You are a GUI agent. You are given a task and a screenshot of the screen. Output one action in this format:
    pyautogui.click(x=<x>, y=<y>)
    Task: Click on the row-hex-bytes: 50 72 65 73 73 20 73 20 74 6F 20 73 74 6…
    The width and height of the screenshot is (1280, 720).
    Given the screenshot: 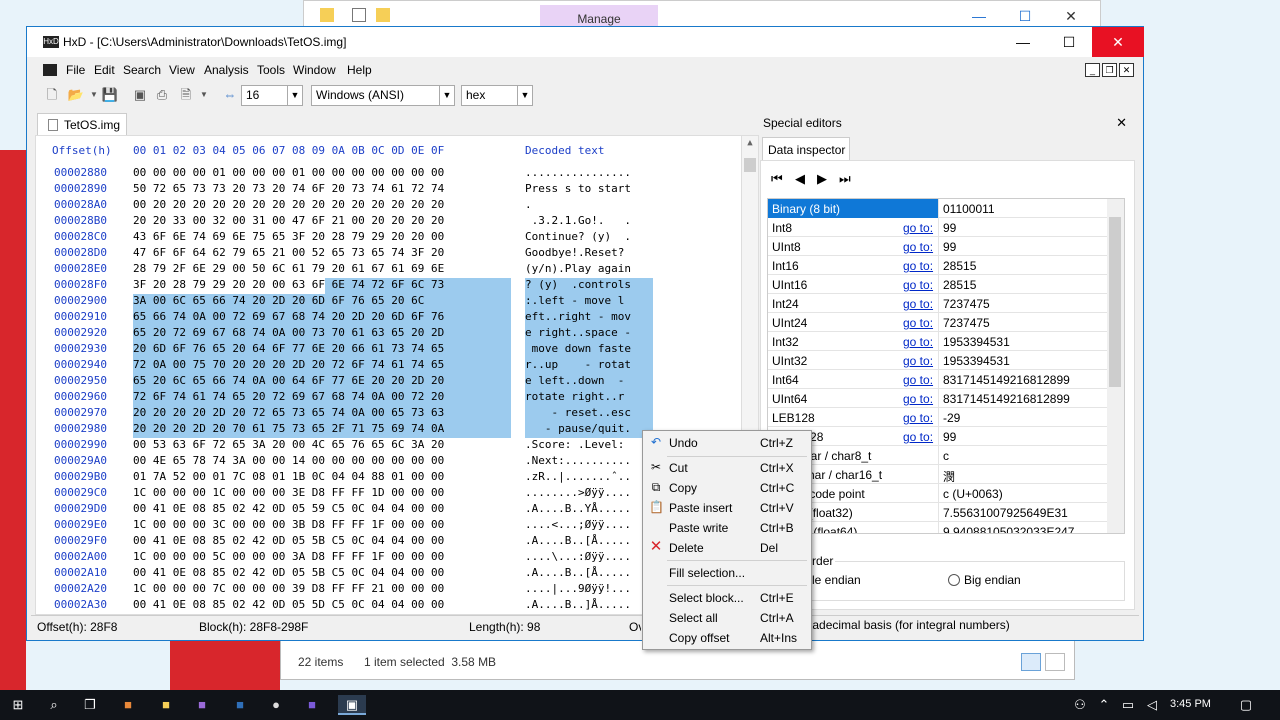 What is the action you would take?
    pyautogui.click(x=288, y=188)
    